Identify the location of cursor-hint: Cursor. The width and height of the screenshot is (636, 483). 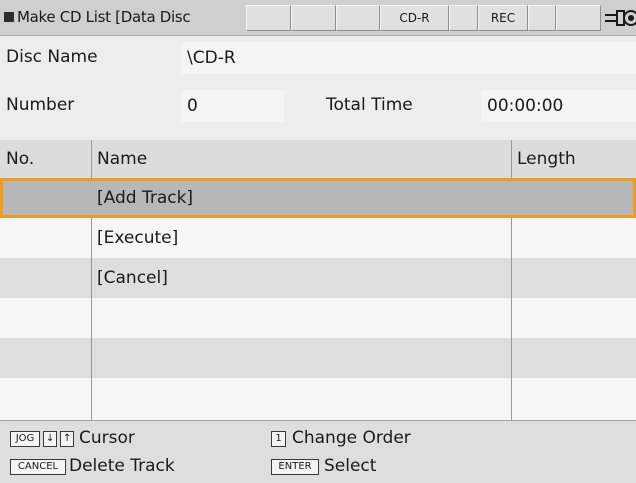
(107, 438).